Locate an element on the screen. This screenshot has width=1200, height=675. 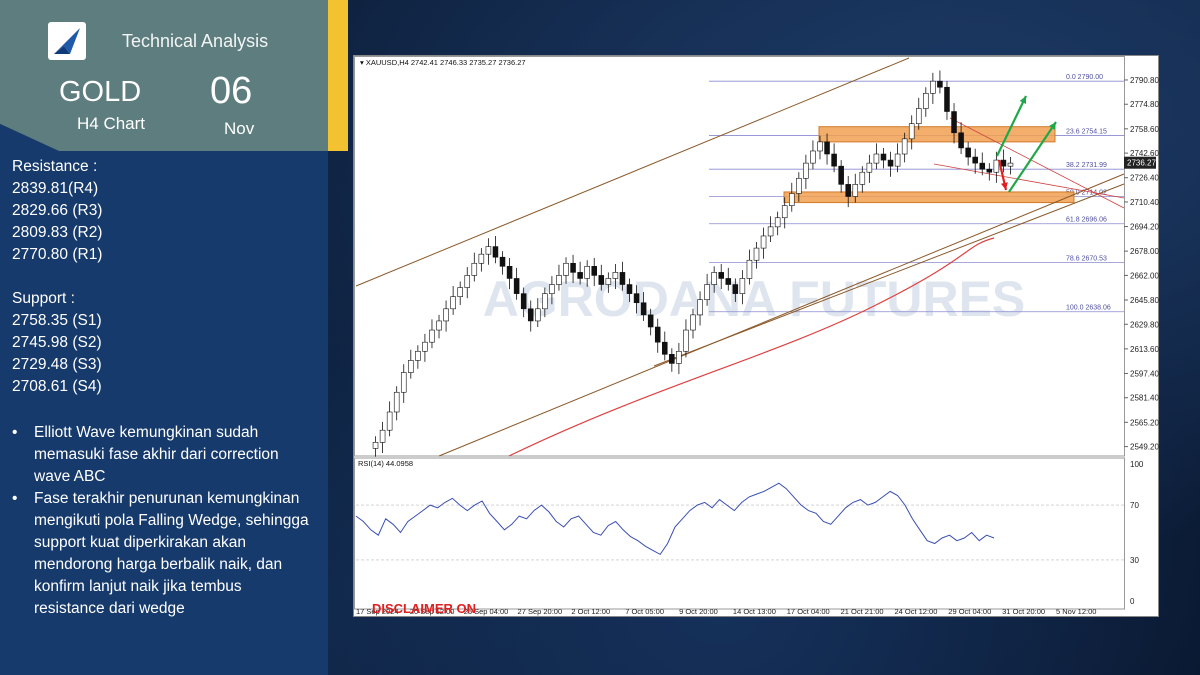
watermark-text: AGRODANA FUTURES is located at coordinates (754, 299).